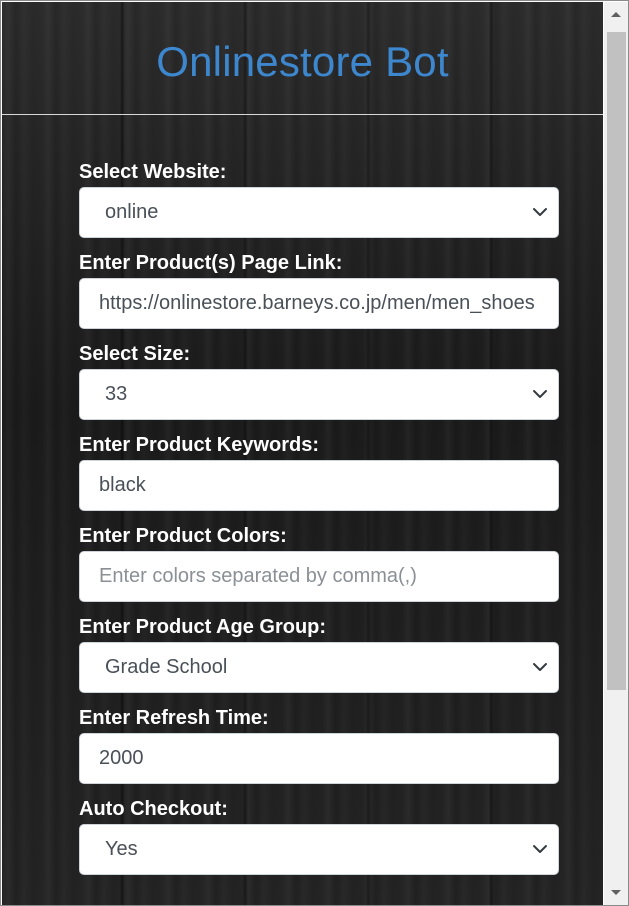 This screenshot has width=629, height=906. I want to click on keywords-label: Enter Product Keywords:, so click(199, 445).